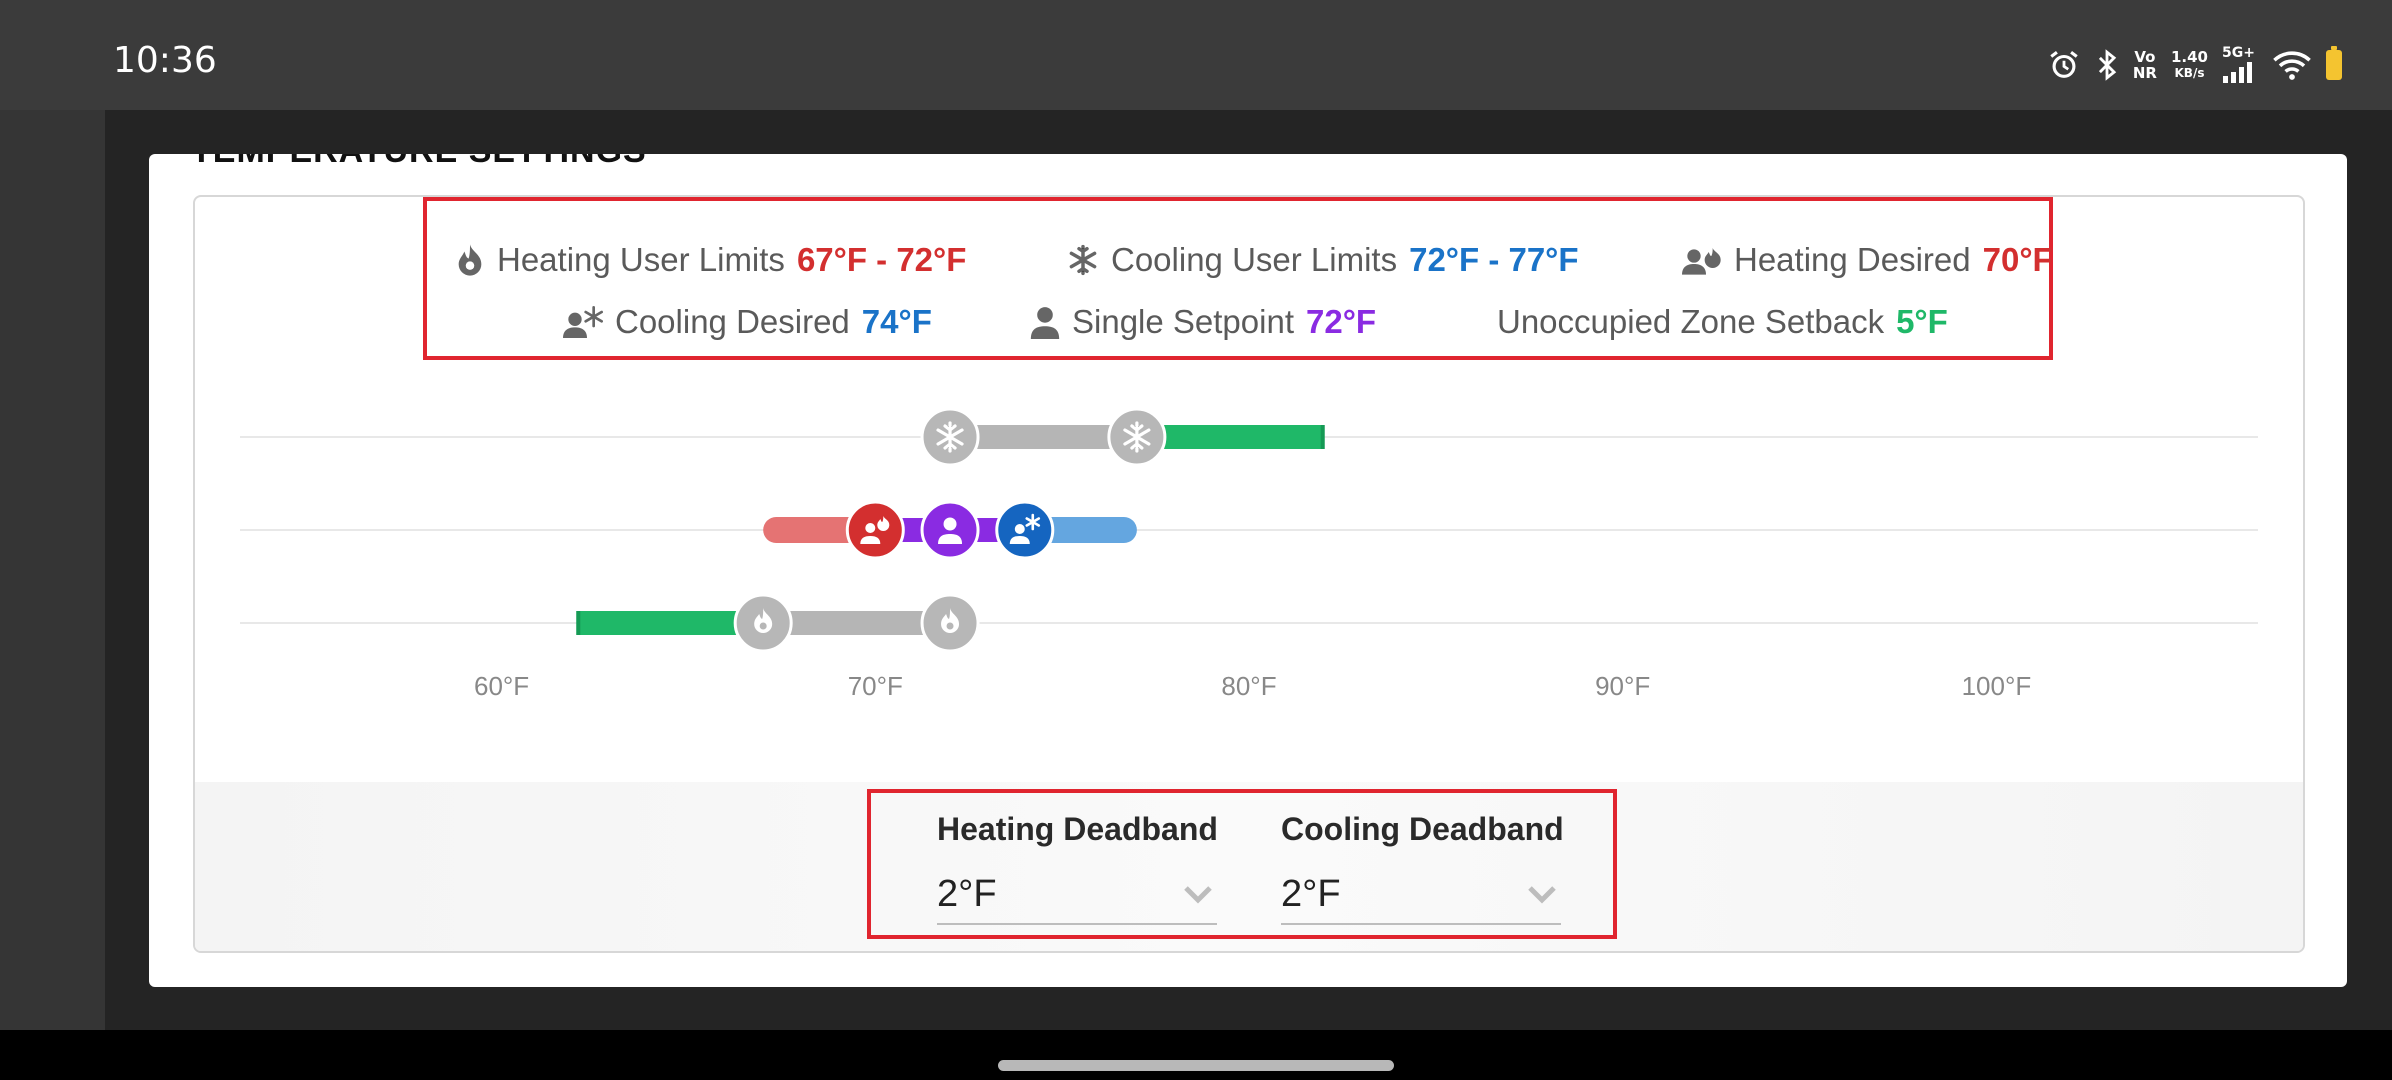 This screenshot has height=1080, width=2392. I want to click on status-bar: 10:36 Vo NR 1.40 KB/s 5G+, so click(1196, 55).